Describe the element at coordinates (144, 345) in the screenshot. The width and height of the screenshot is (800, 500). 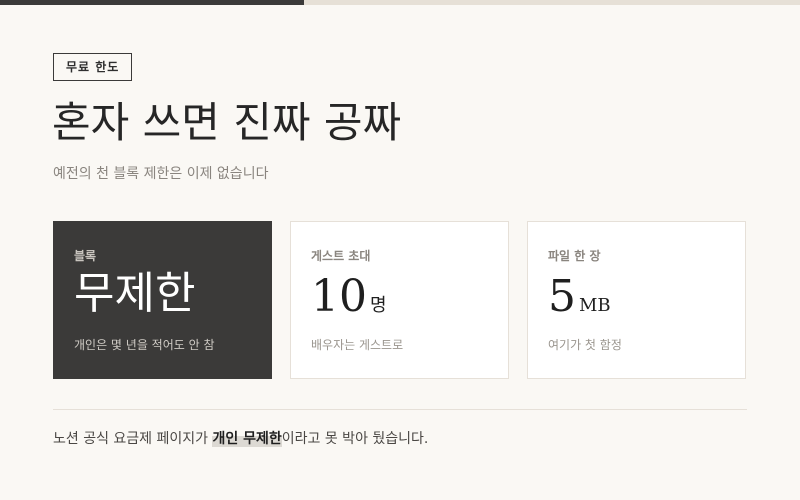
I see `card-note: 개인은 몇 년을 적어도 안 참` at that location.